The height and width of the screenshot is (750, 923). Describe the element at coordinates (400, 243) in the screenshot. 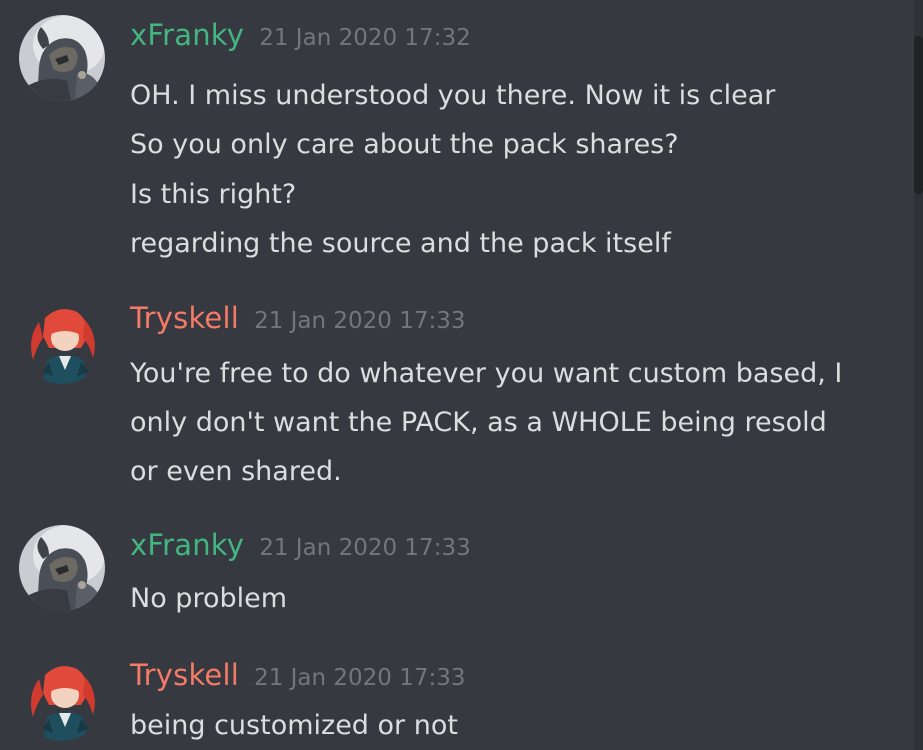

I see `message-text: regarding the source and the pack itself` at that location.